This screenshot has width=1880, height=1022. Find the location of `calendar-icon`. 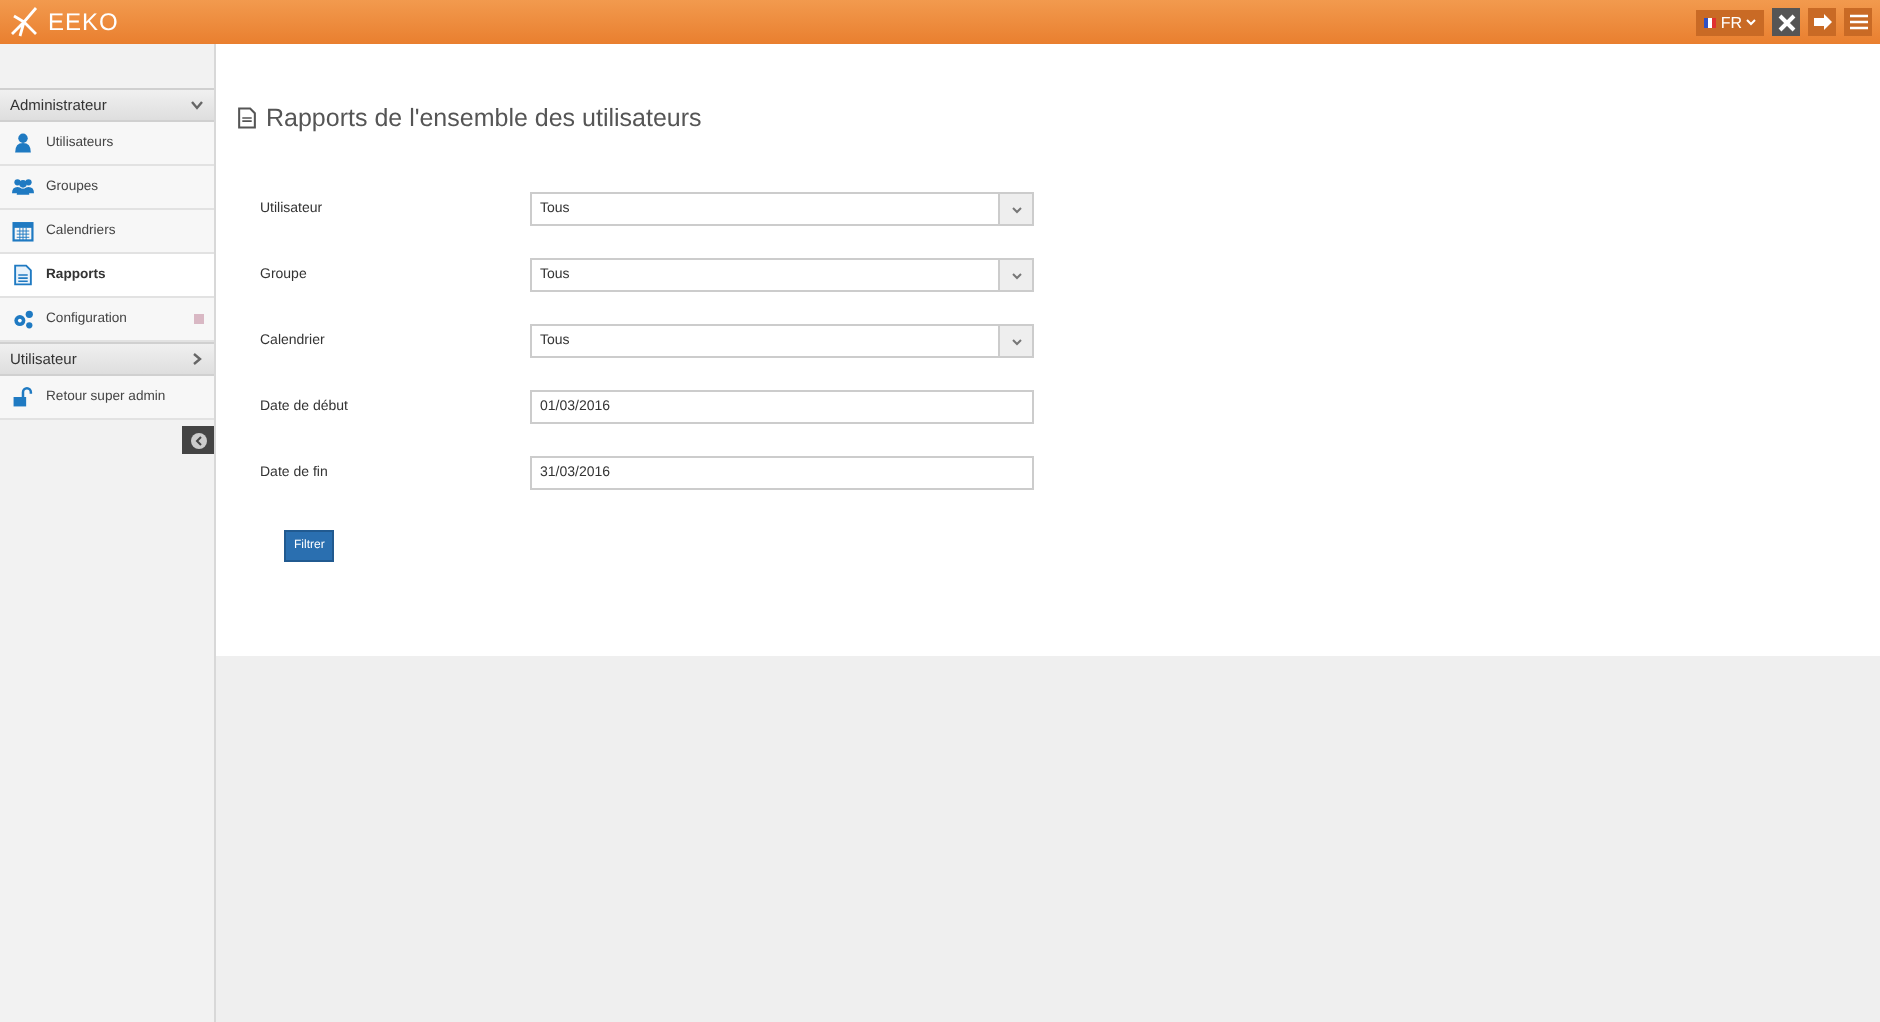

calendar-icon is located at coordinates (23, 231).